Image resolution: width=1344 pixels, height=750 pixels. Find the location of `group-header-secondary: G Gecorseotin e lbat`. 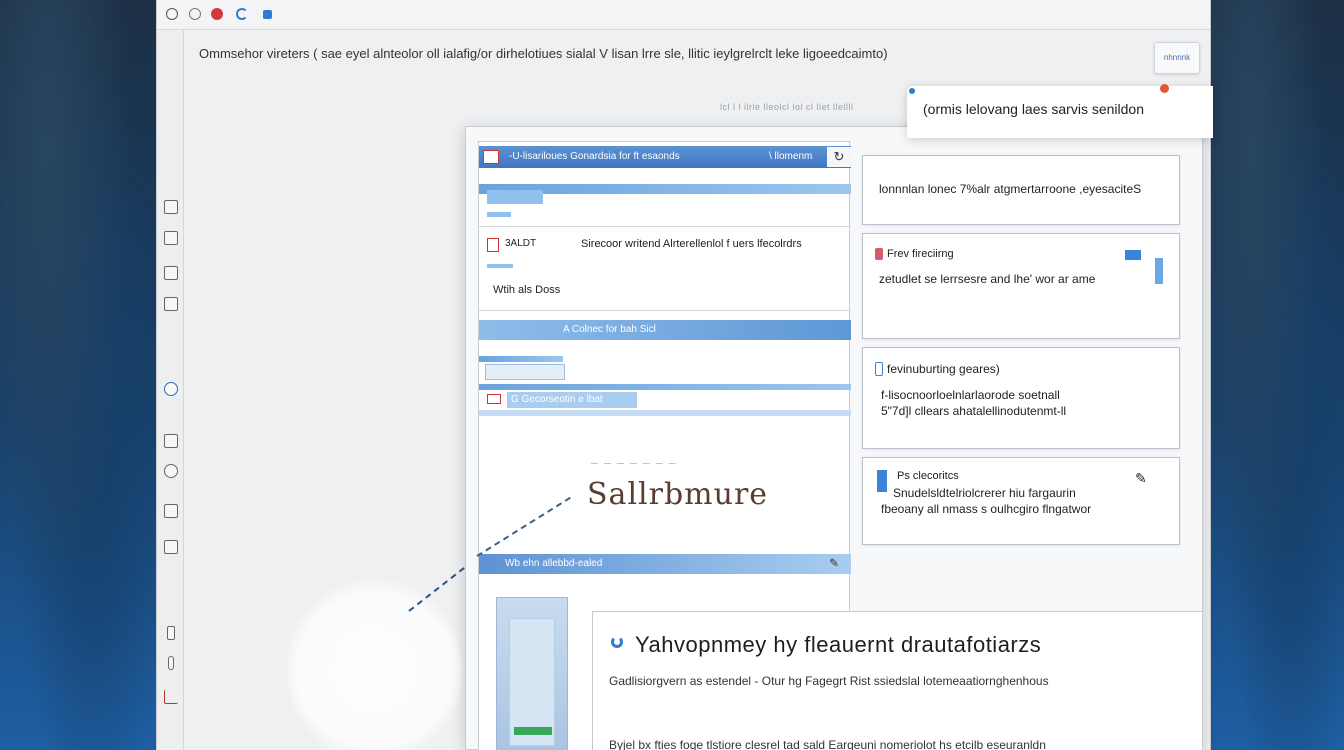

group-header-secondary: G Gecorseotin e lbat is located at coordinates (572, 400).